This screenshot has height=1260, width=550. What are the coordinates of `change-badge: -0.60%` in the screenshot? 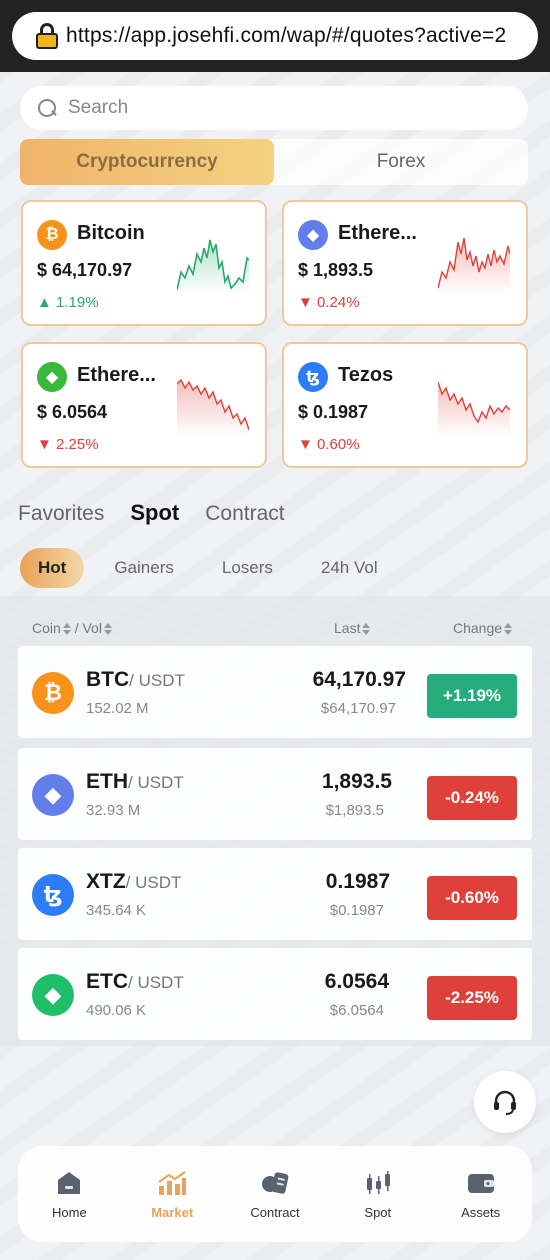 It's located at (472, 898).